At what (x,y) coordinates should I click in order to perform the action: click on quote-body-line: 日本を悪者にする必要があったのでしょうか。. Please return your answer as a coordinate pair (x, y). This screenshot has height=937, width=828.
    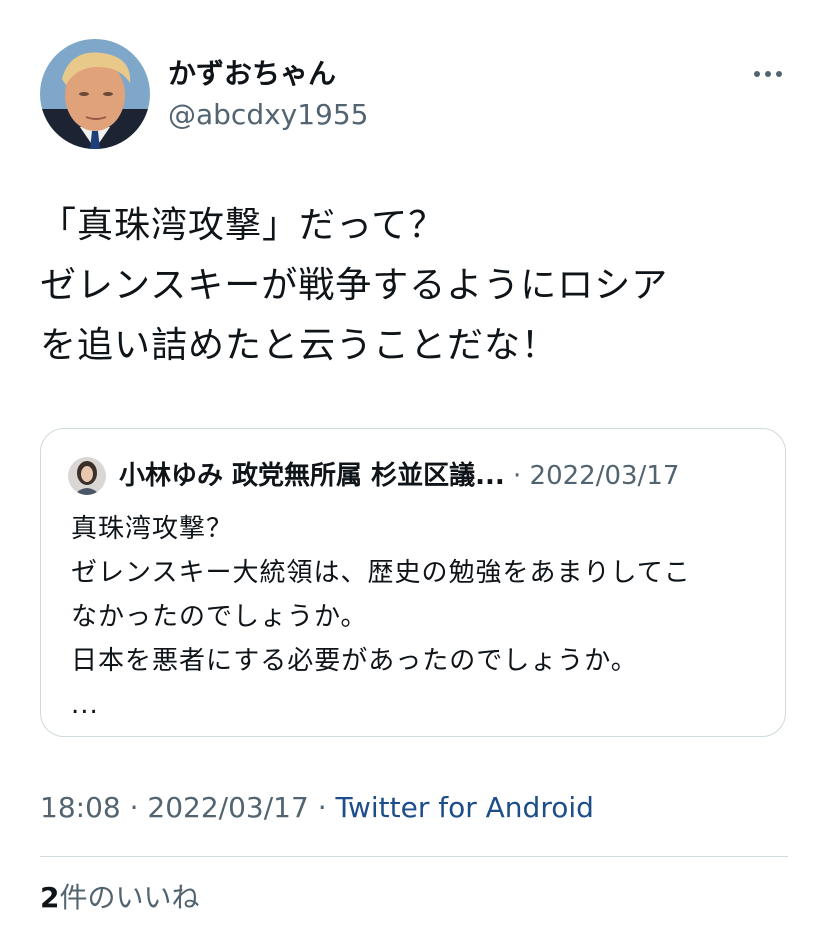
    Looking at the image, I should click on (354, 661).